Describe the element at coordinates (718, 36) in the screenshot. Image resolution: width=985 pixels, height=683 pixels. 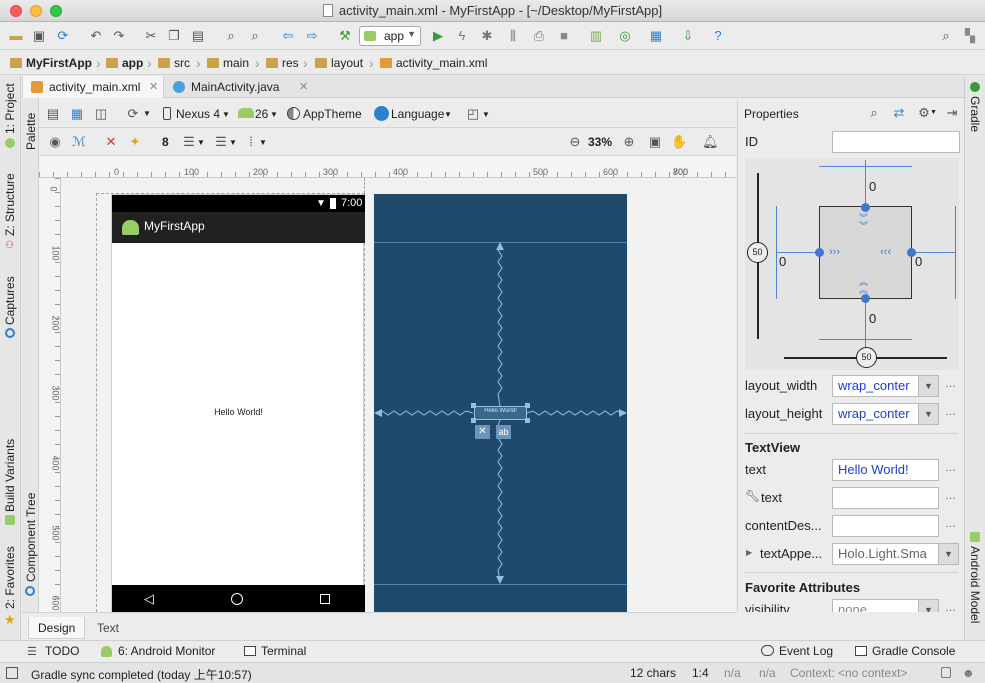
I see `help-icon: ?` at that location.